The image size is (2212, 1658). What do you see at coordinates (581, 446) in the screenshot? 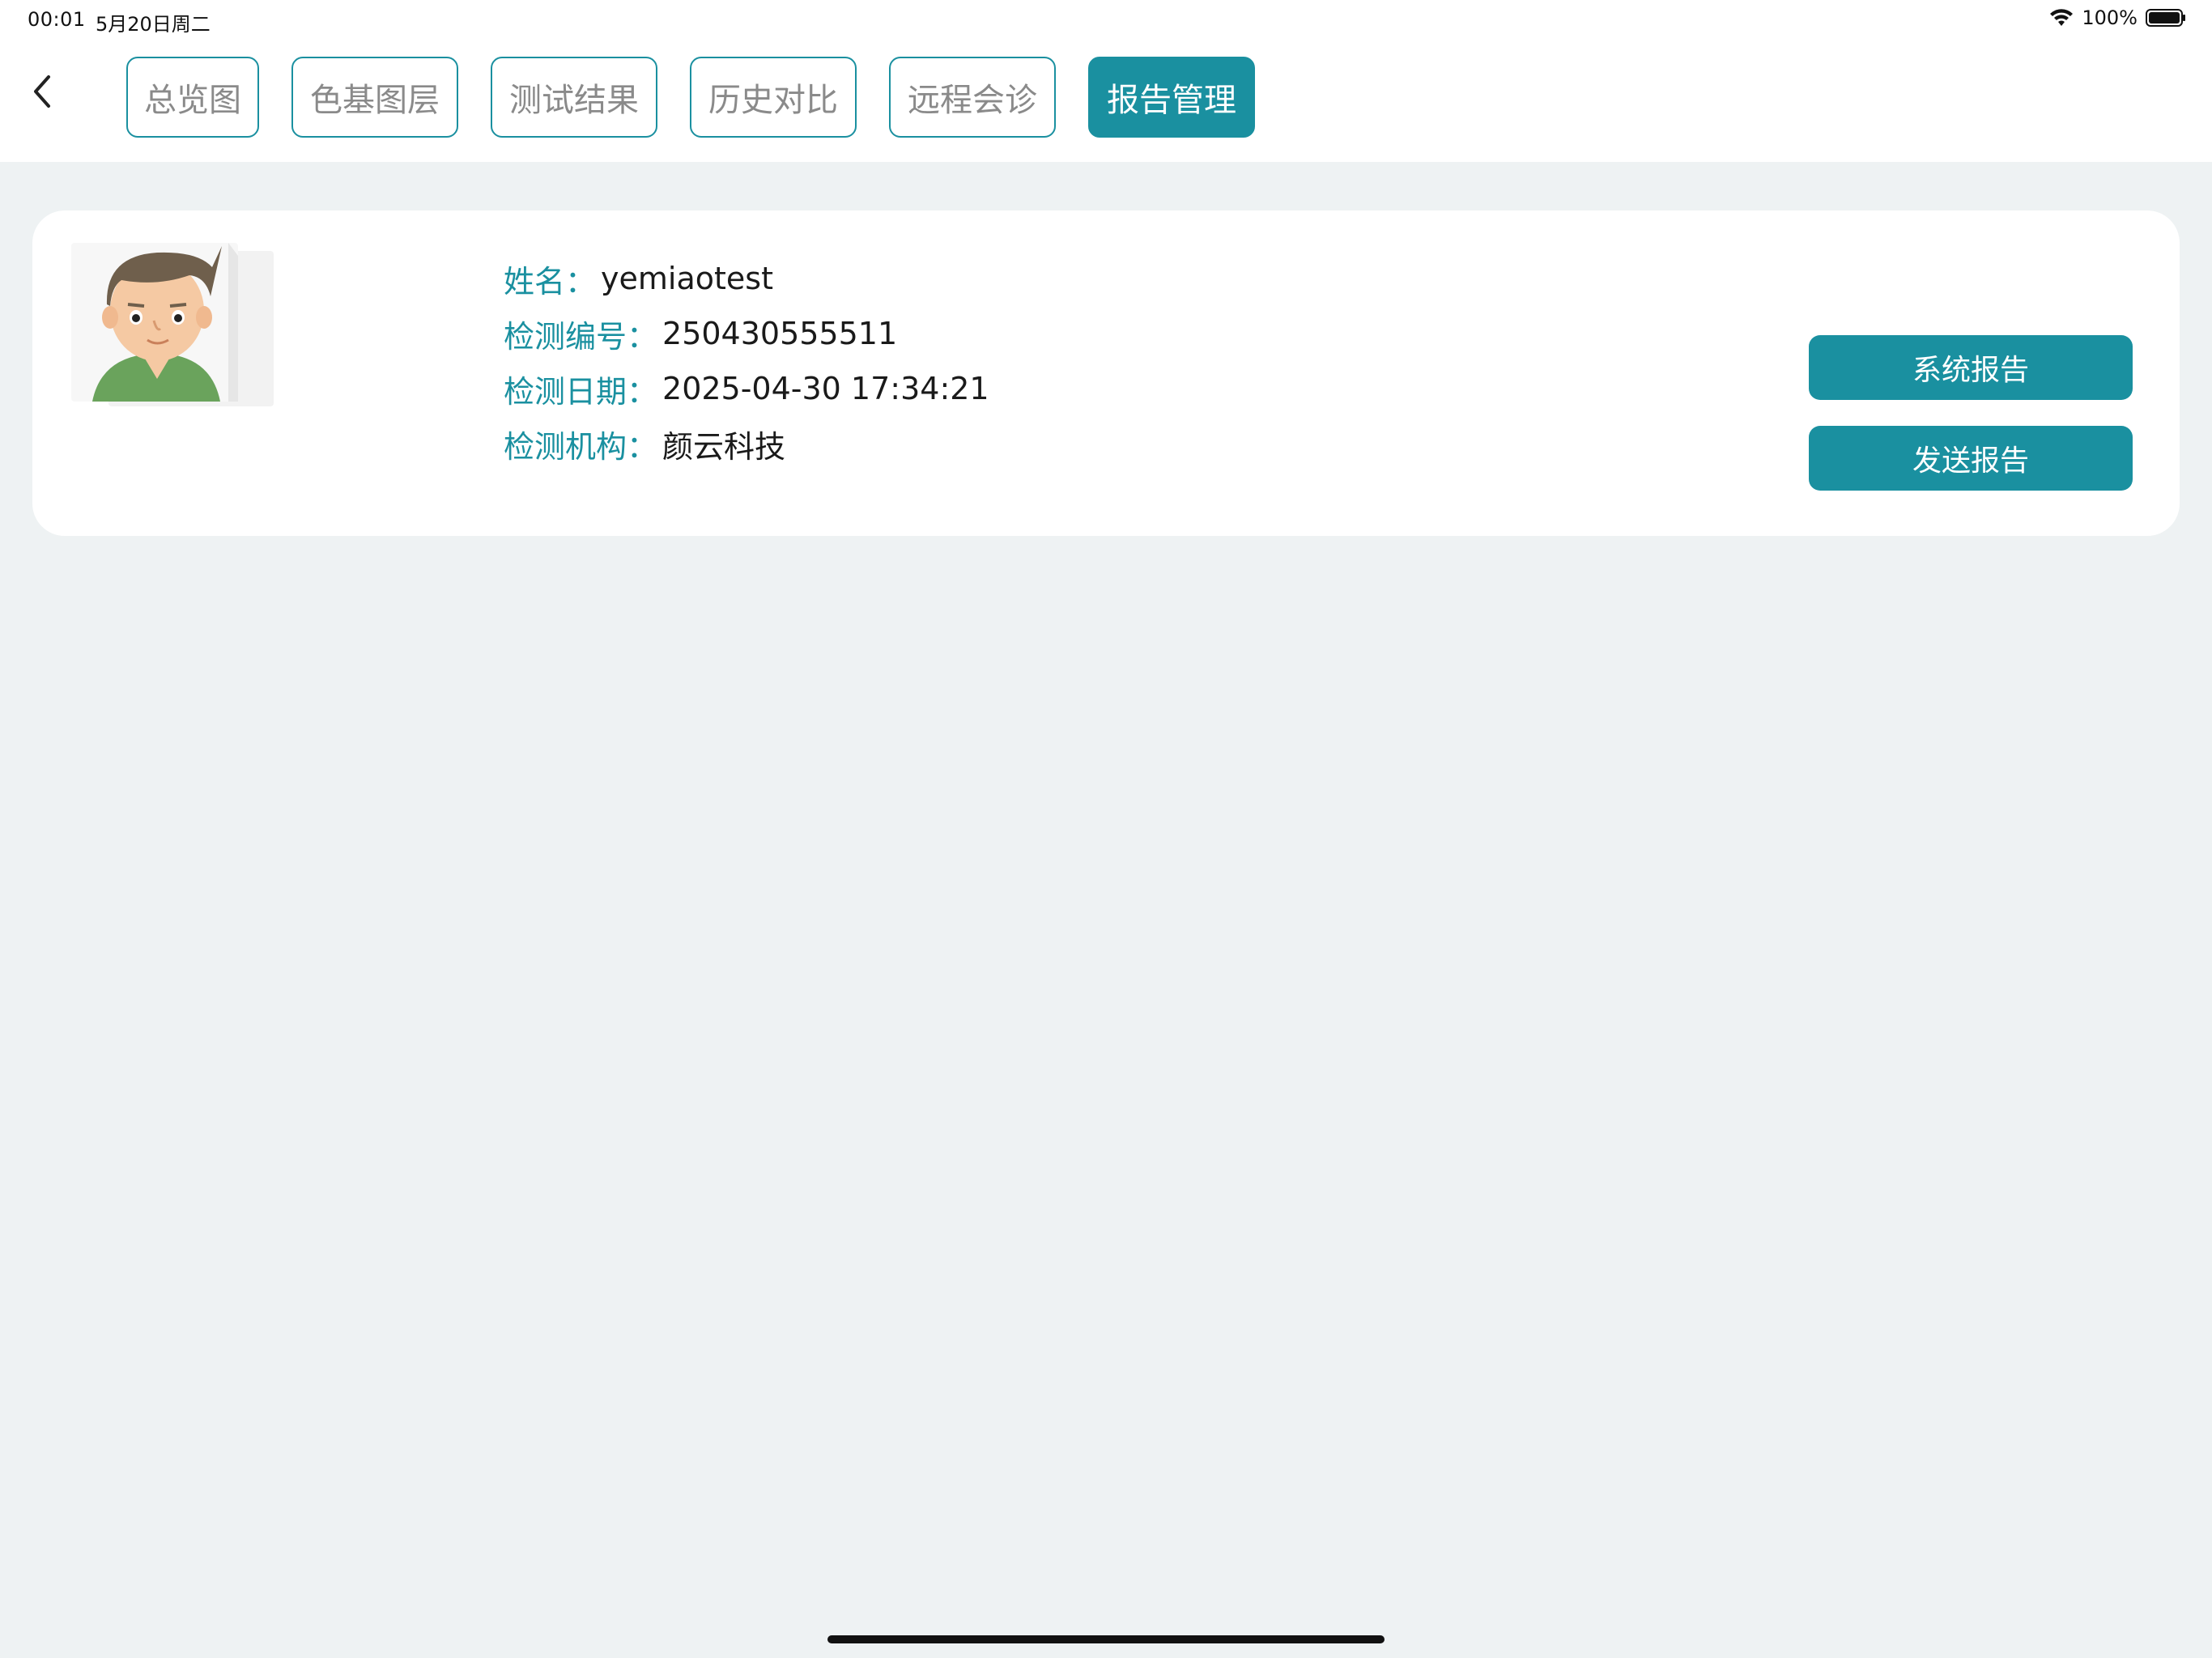
I see `organization-label: 检测机构：` at bounding box center [581, 446].